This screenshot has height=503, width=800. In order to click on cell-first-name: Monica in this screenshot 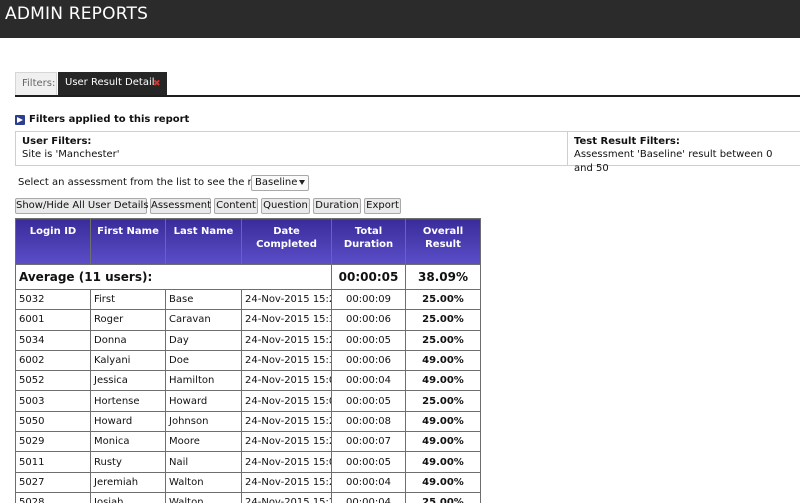, I will do `click(128, 442)`.